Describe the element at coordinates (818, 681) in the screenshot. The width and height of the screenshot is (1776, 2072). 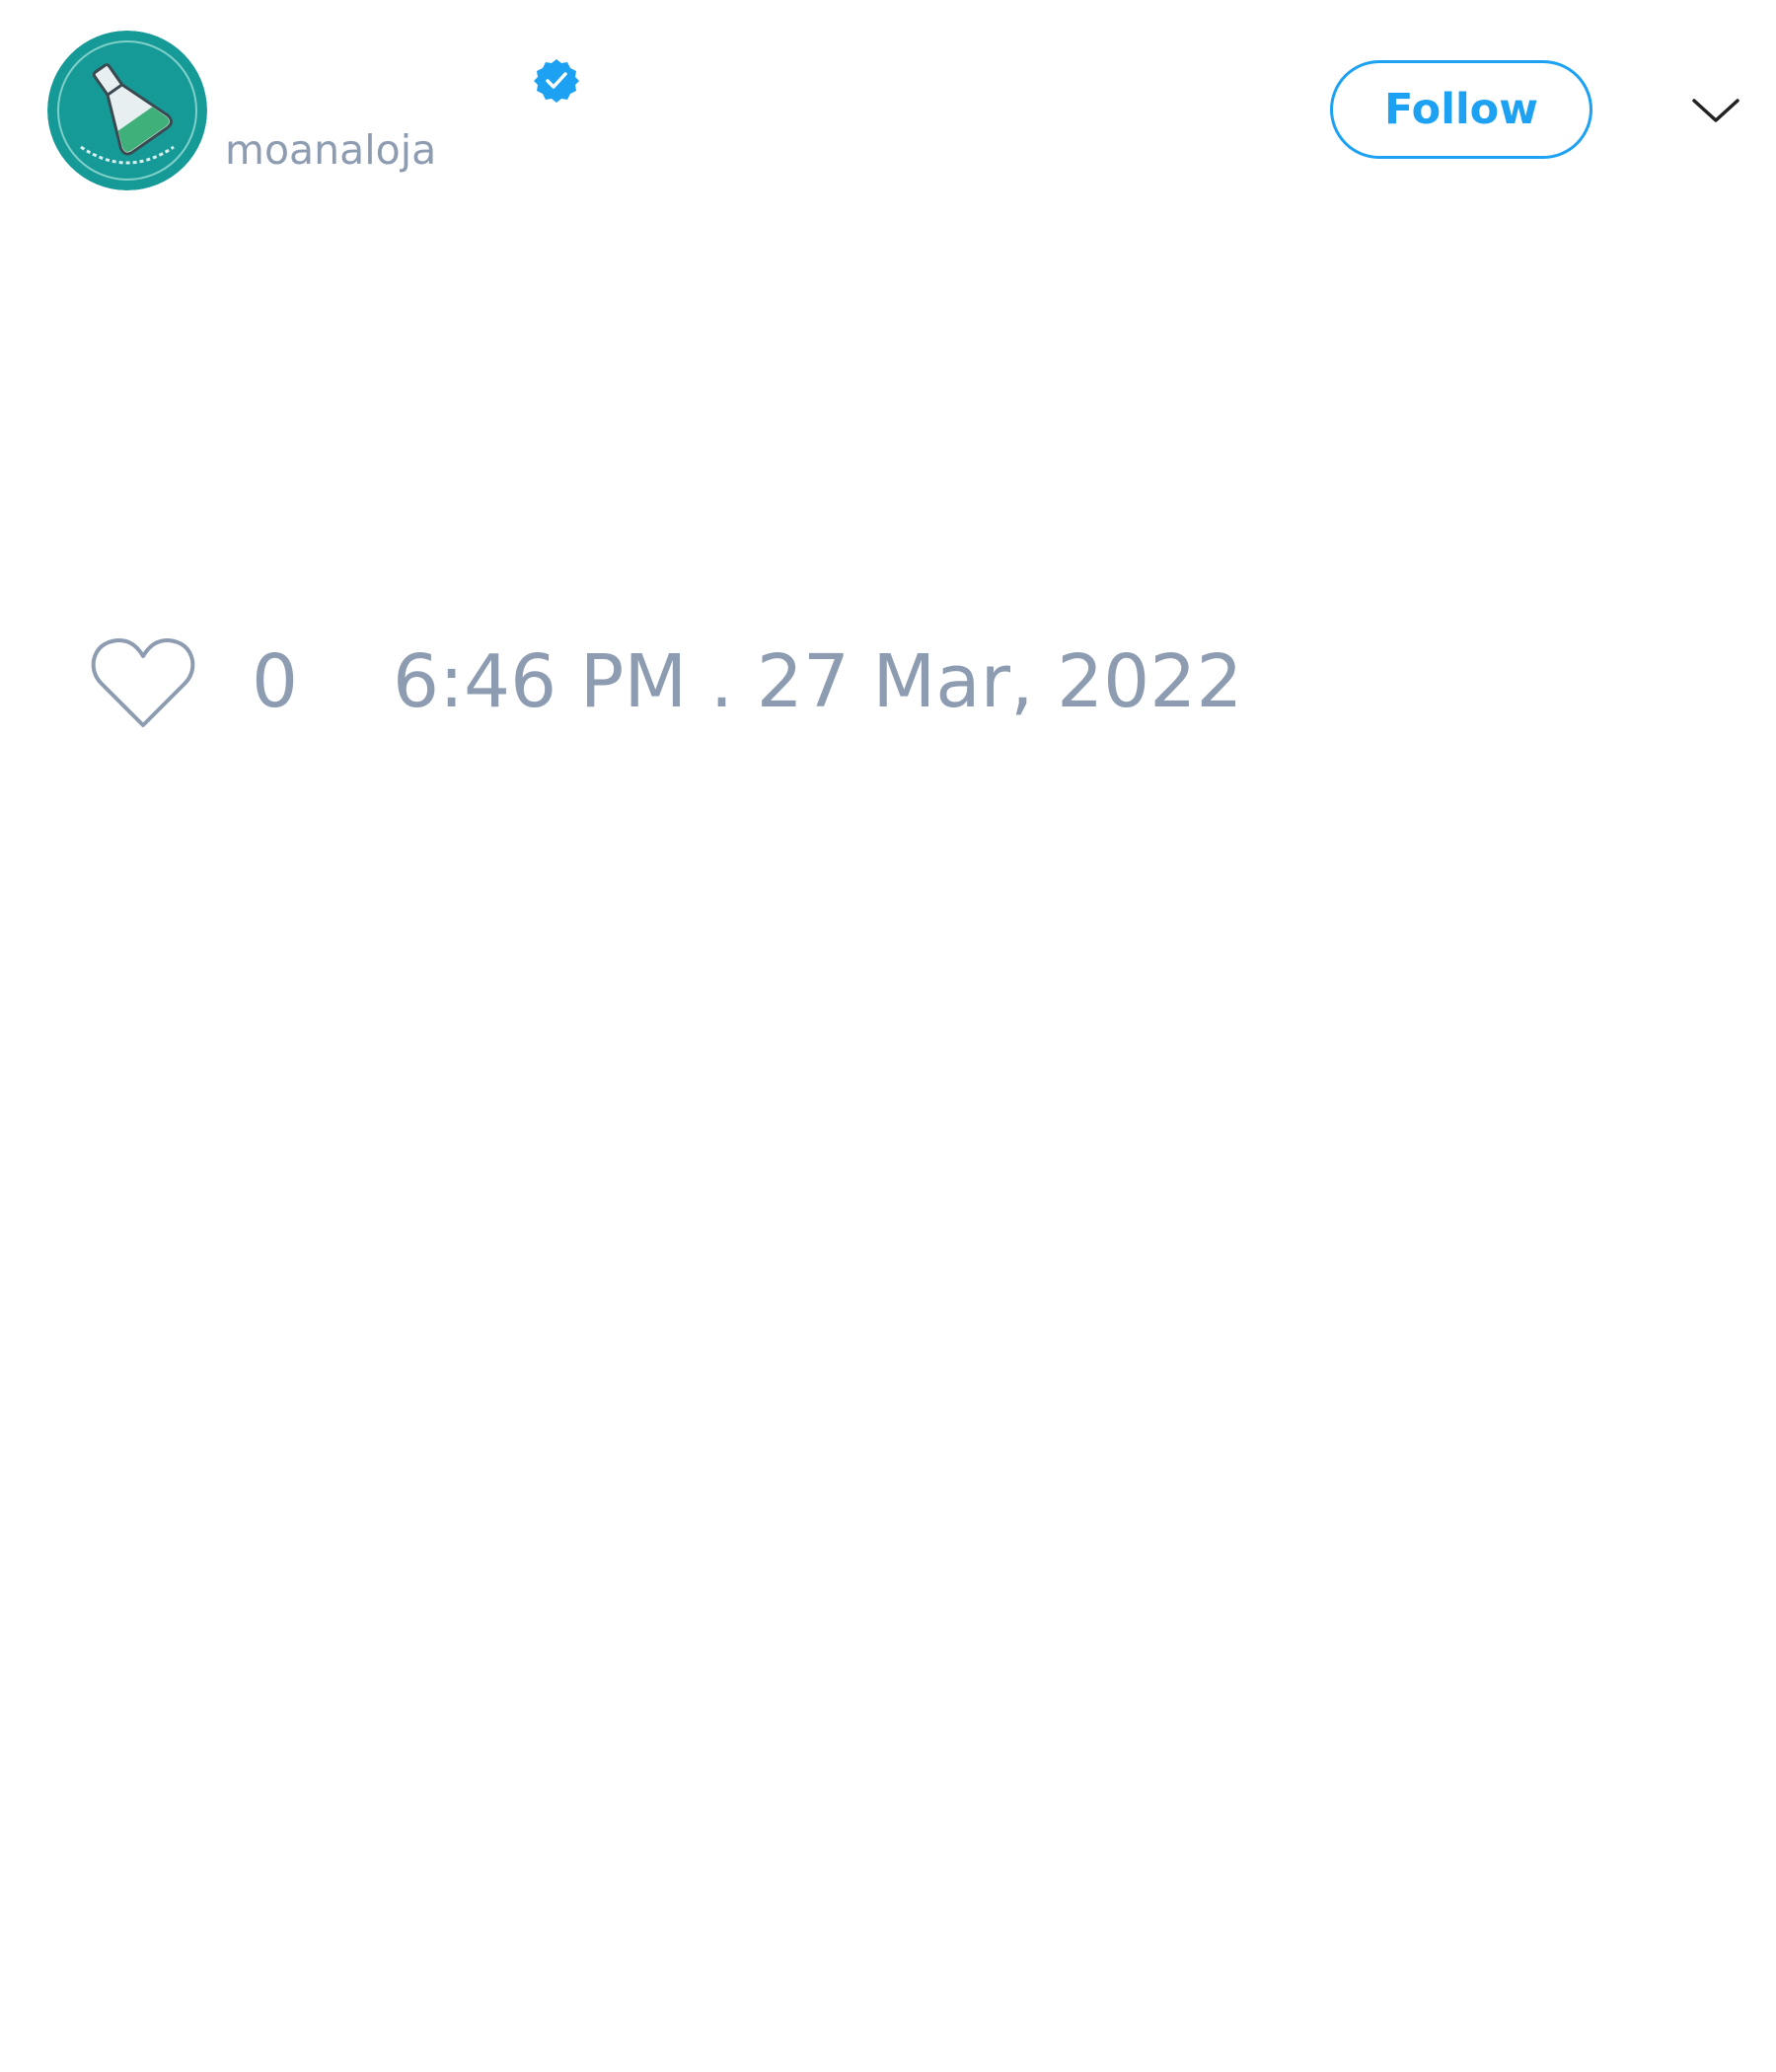
I see `timestamp: 6:46 PM . 27 Mar, 2022` at that location.